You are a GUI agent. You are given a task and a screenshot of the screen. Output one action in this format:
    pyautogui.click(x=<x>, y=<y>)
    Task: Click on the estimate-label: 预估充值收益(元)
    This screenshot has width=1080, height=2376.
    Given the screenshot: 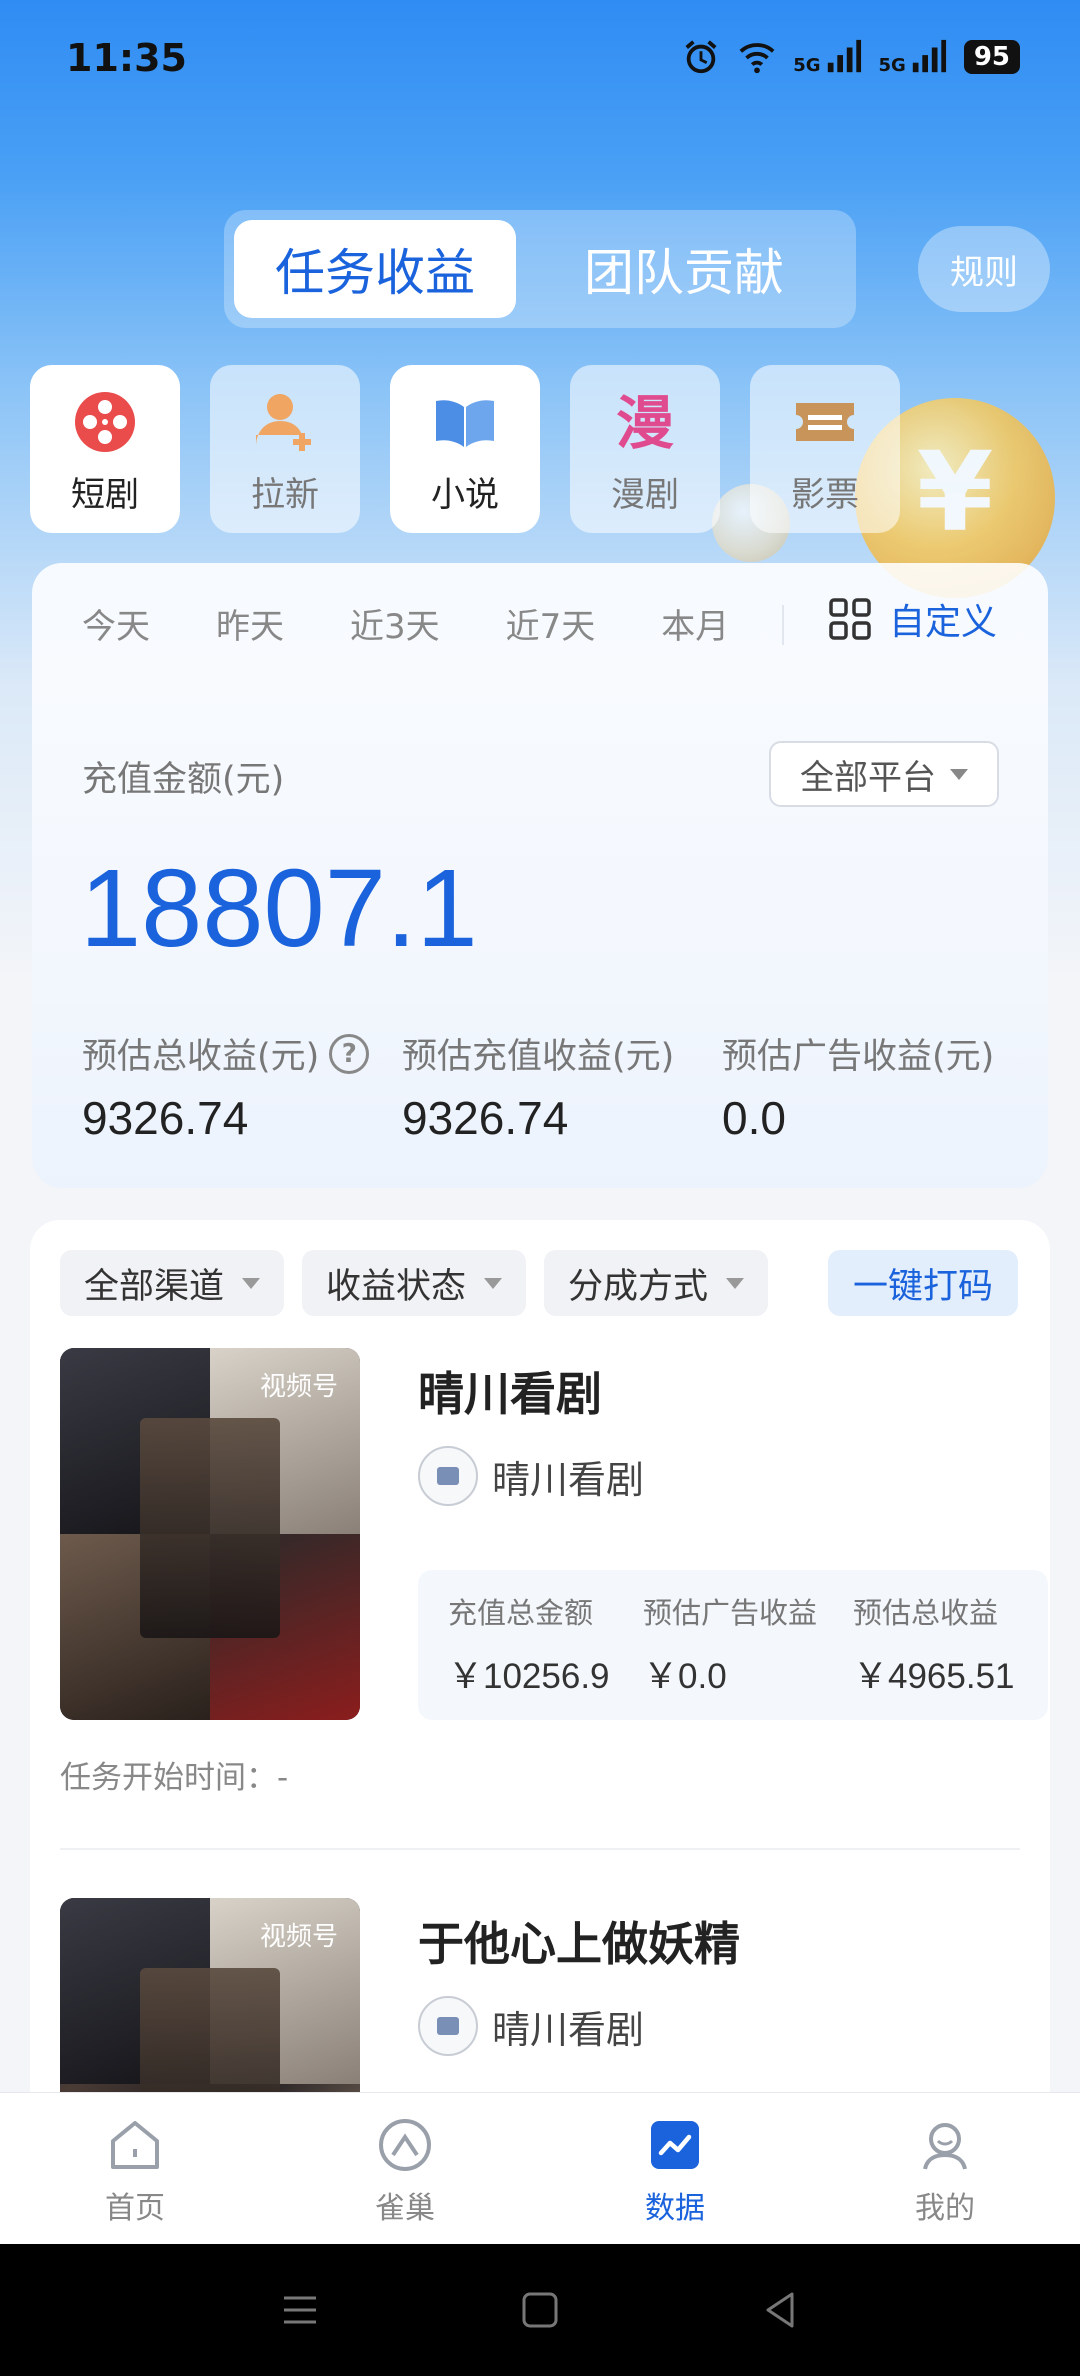 What is the action you would take?
    pyautogui.click(x=538, y=1057)
    